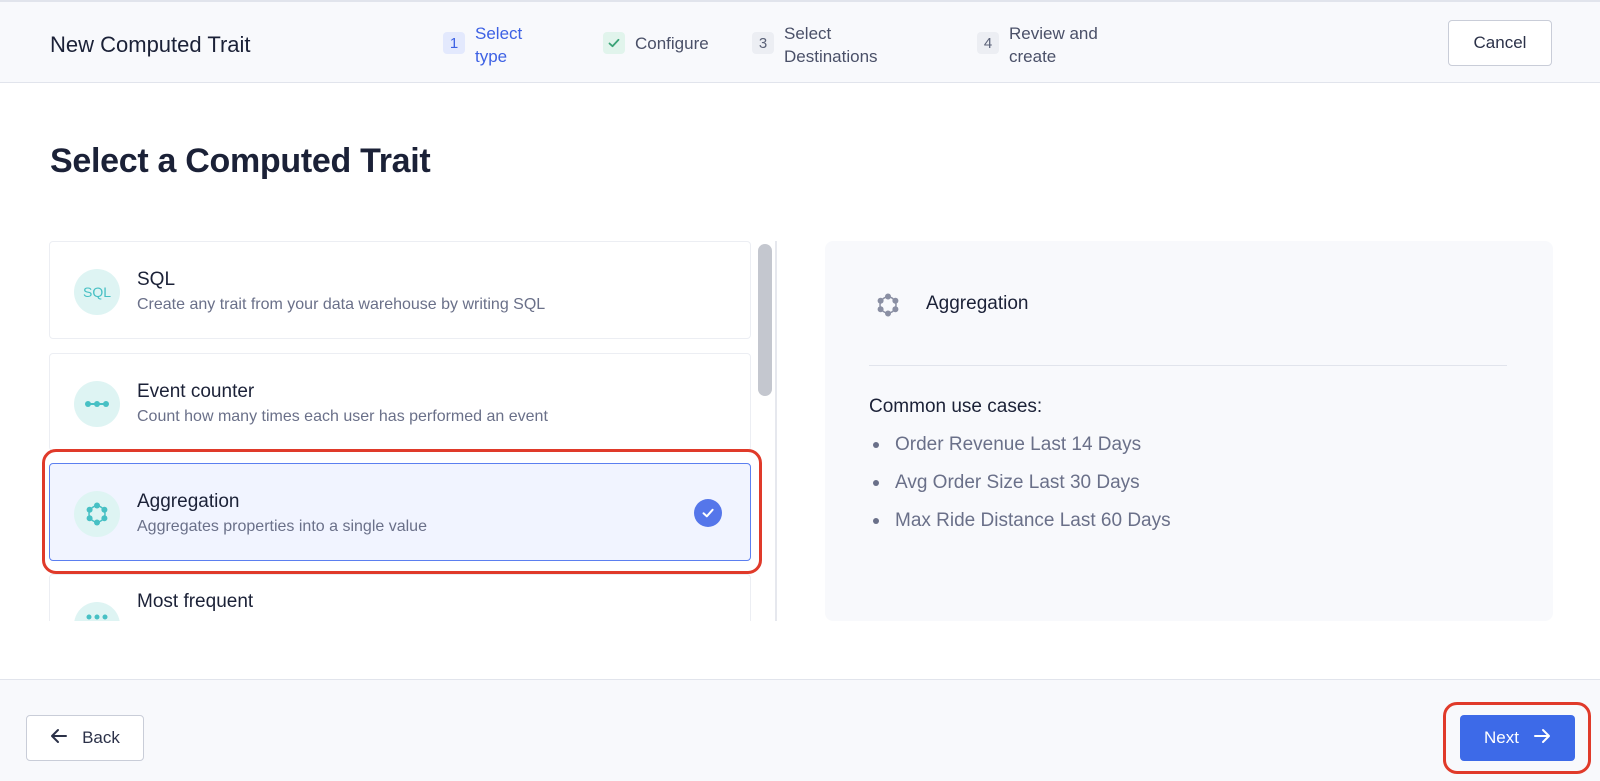  What do you see at coordinates (156, 279) in the screenshot?
I see `option-title: SQL` at bounding box center [156, 279].